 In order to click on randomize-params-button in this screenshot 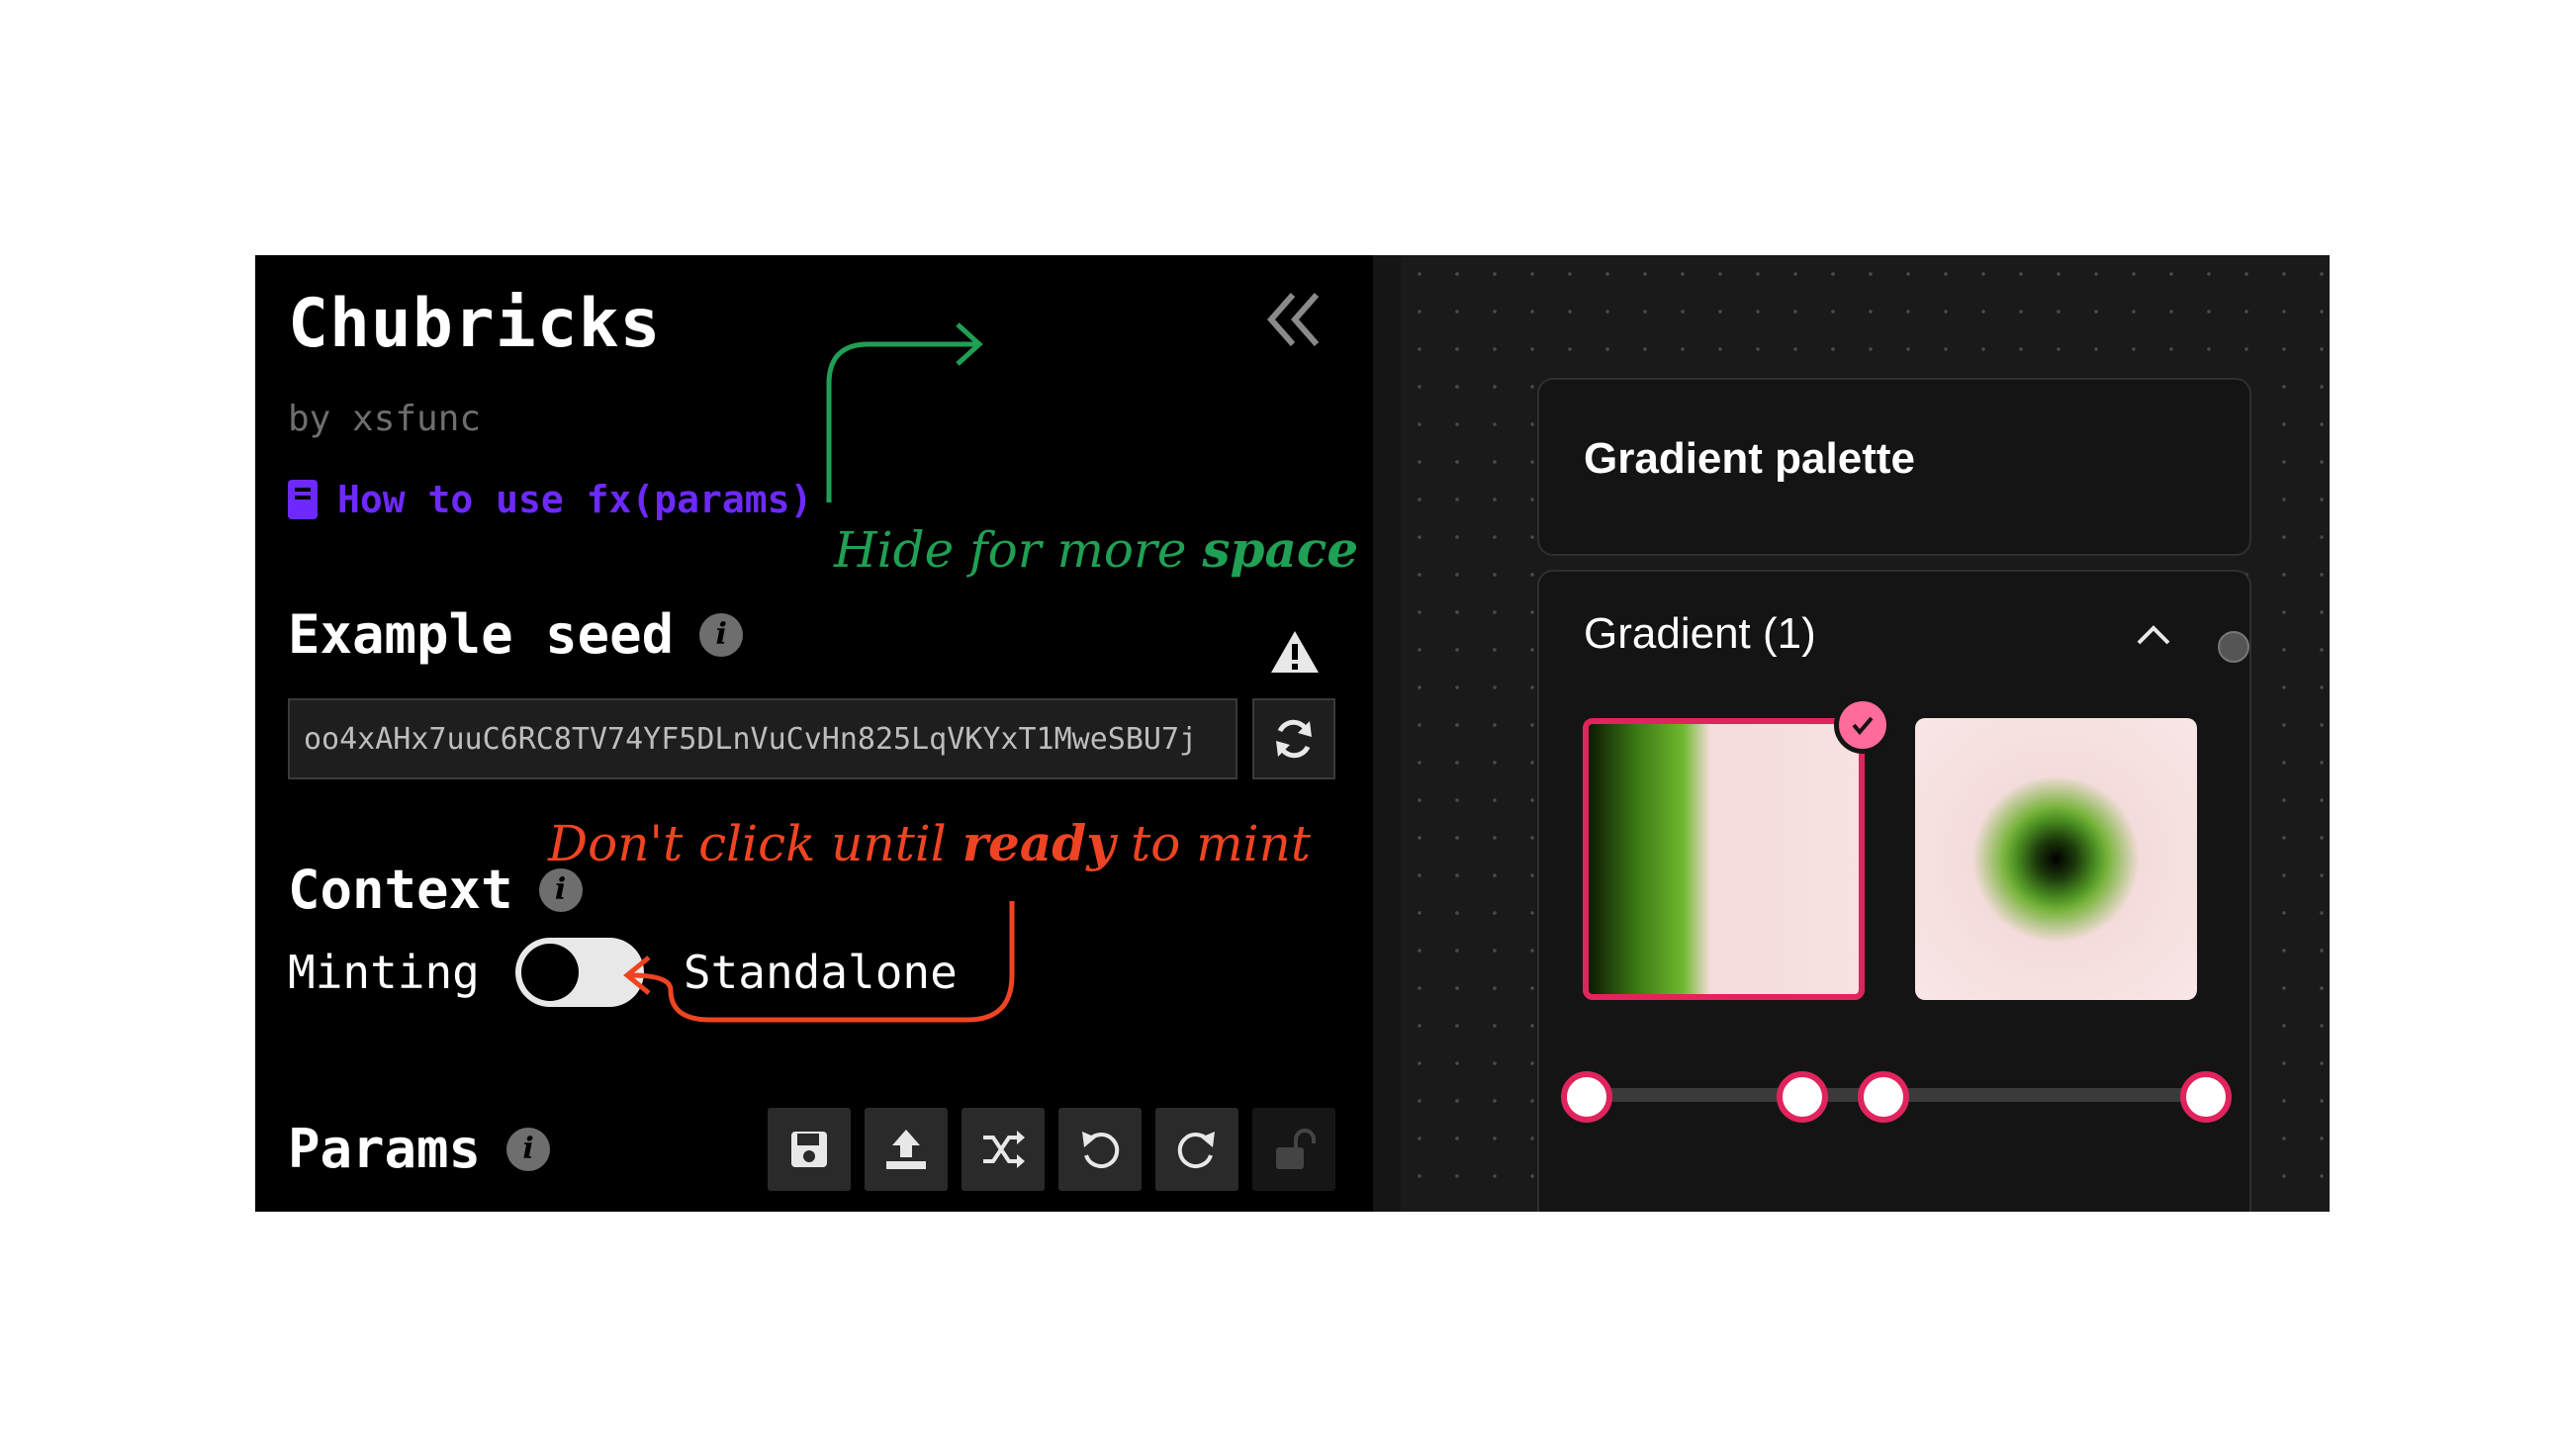, I will do `click(1003, 1149)`.